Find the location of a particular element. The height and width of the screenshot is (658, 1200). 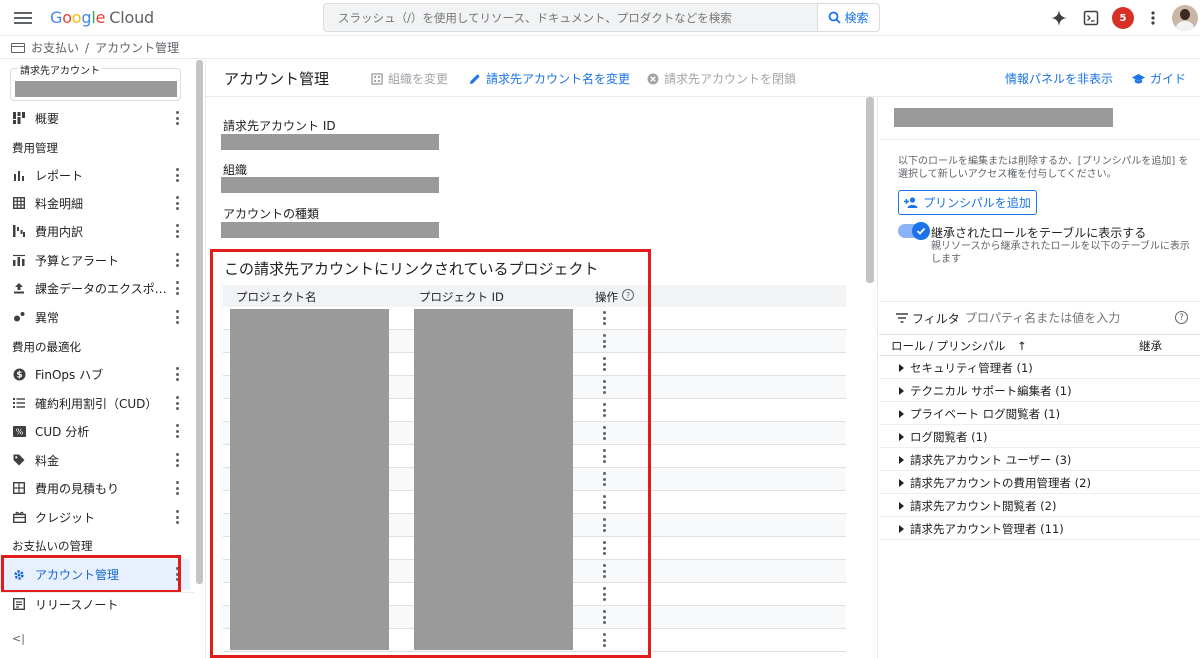

sidebar-item-estimate: 費用の見積もり is located at coordinates (95, 488).